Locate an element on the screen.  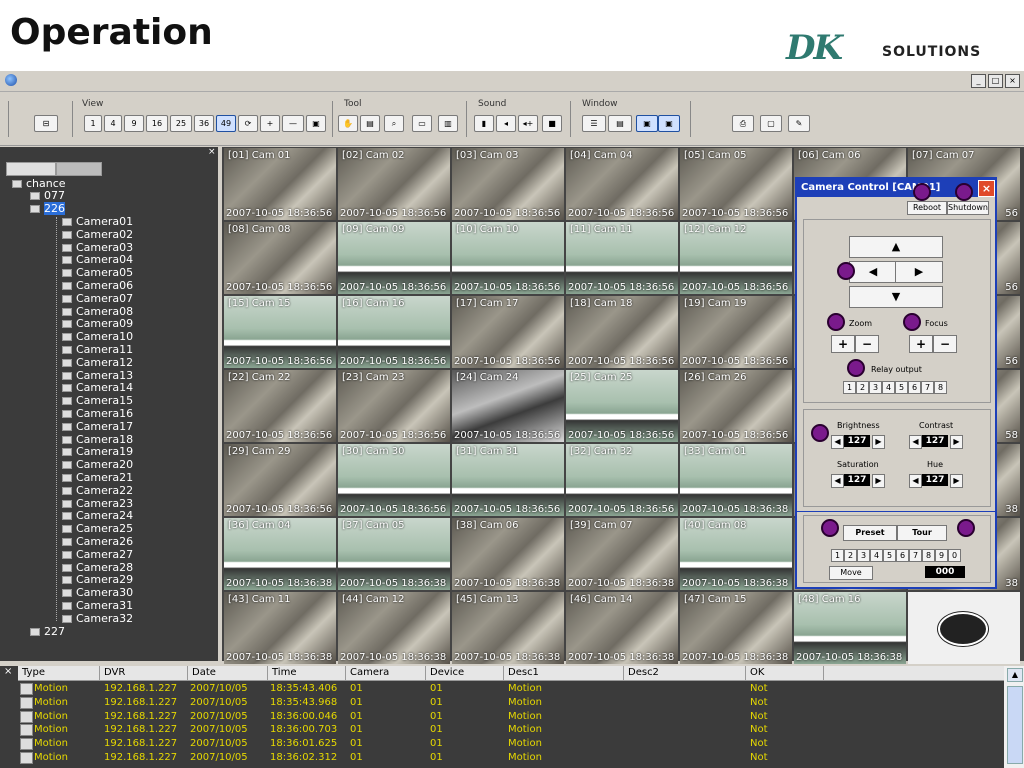
camera-view-cell: [33] Cam 01 2007-10-05 18:36:38 is located at coordinates (736, 480).